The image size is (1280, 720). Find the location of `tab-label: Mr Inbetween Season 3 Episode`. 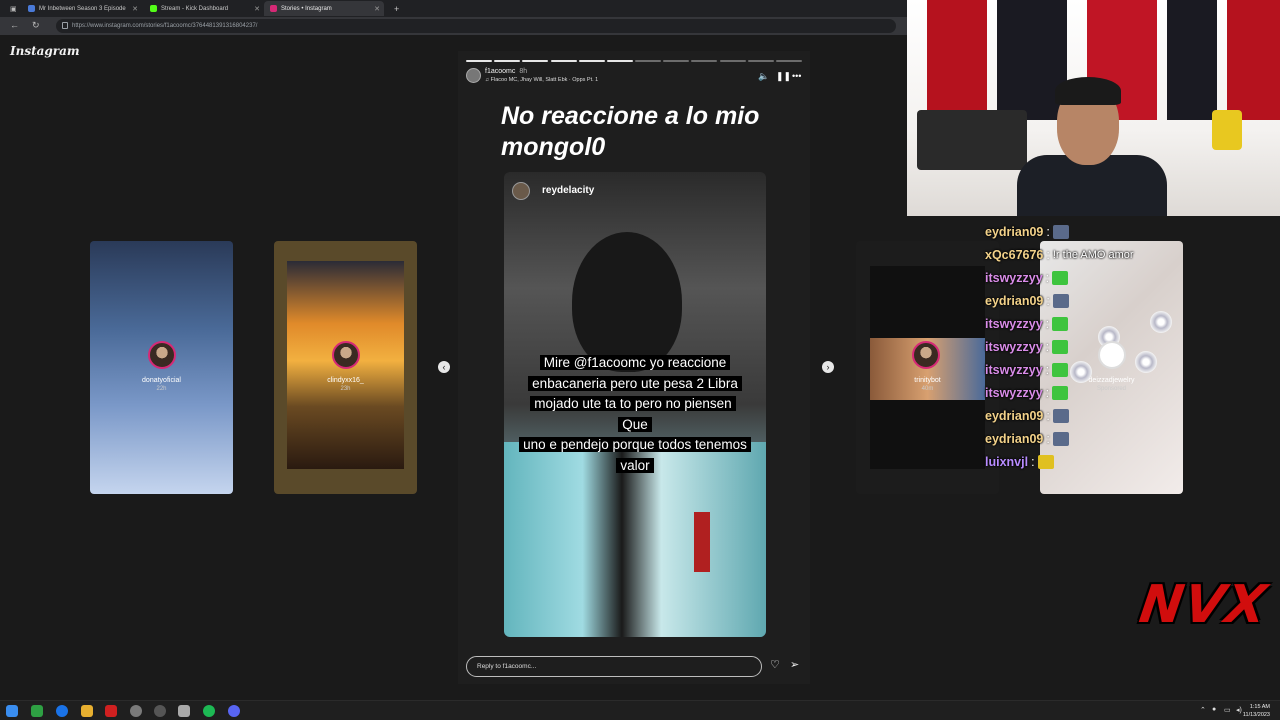

tab-label: Mr Inbetween Season 3 Episode is located at coordinates (82, 8).